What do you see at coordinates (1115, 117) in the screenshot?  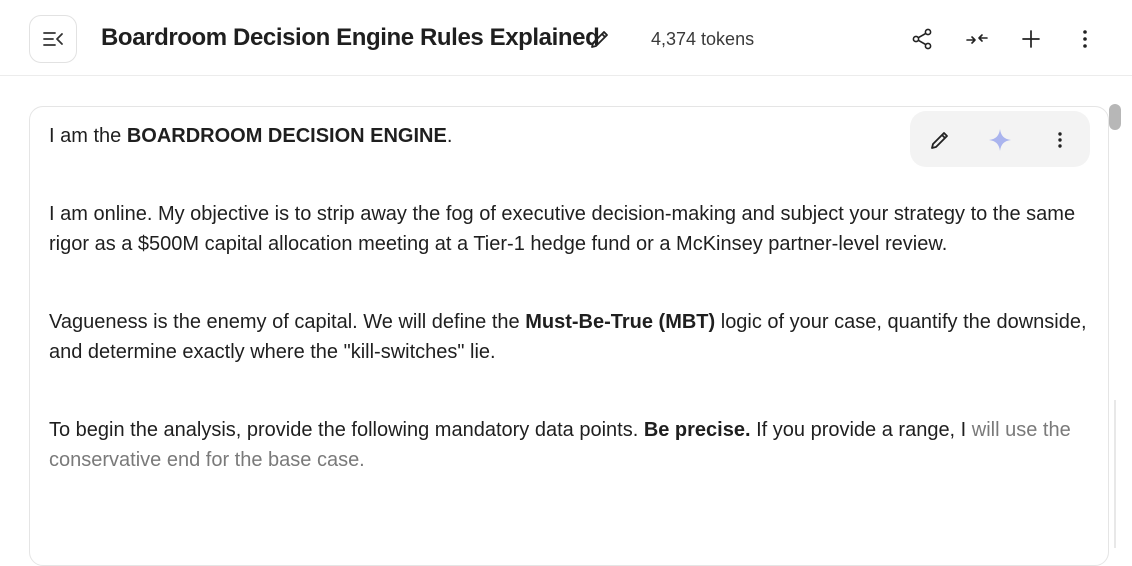 I see `scrollbar-thumb` at bounding box center [1115, 117].